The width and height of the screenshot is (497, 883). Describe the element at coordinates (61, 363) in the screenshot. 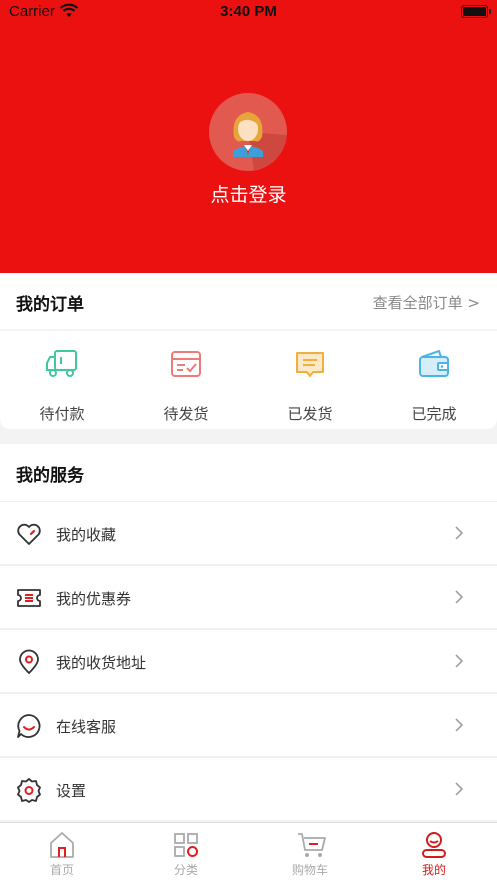

I see `truck-icon` at that location.